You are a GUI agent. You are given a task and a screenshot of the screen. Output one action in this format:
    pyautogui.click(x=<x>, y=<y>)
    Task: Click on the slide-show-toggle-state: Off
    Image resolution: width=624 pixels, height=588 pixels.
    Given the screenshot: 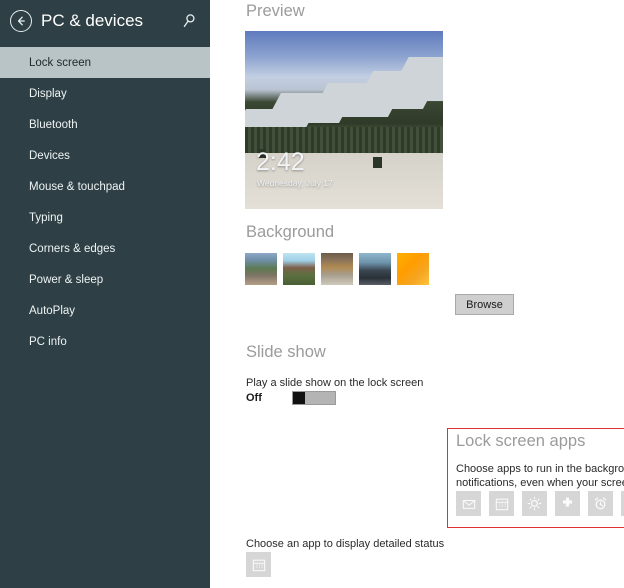 What is the action you would take?
    pyautogui.click(x=254, y=398)
    